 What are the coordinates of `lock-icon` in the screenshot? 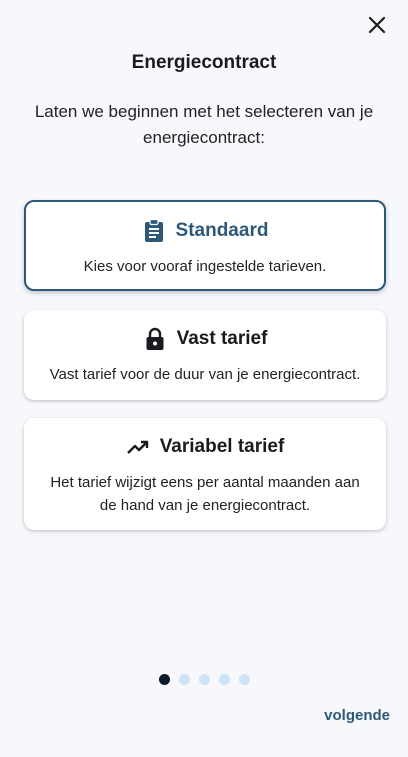 It's located at (155, 339).